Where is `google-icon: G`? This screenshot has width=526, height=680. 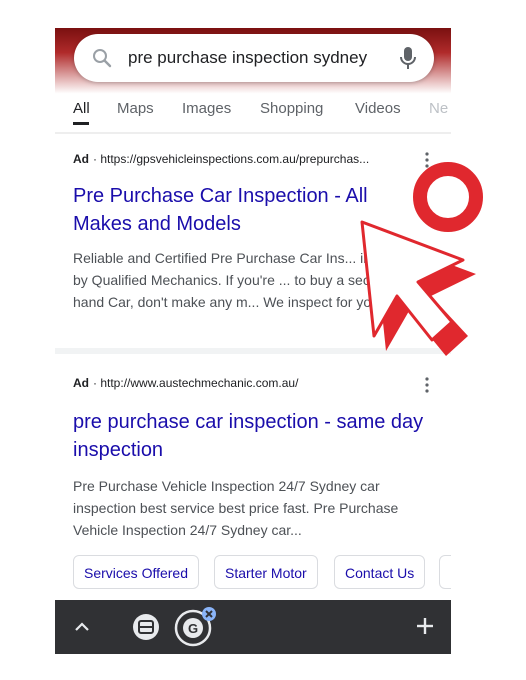
google-icon: G is located at coordinates (196, 627).